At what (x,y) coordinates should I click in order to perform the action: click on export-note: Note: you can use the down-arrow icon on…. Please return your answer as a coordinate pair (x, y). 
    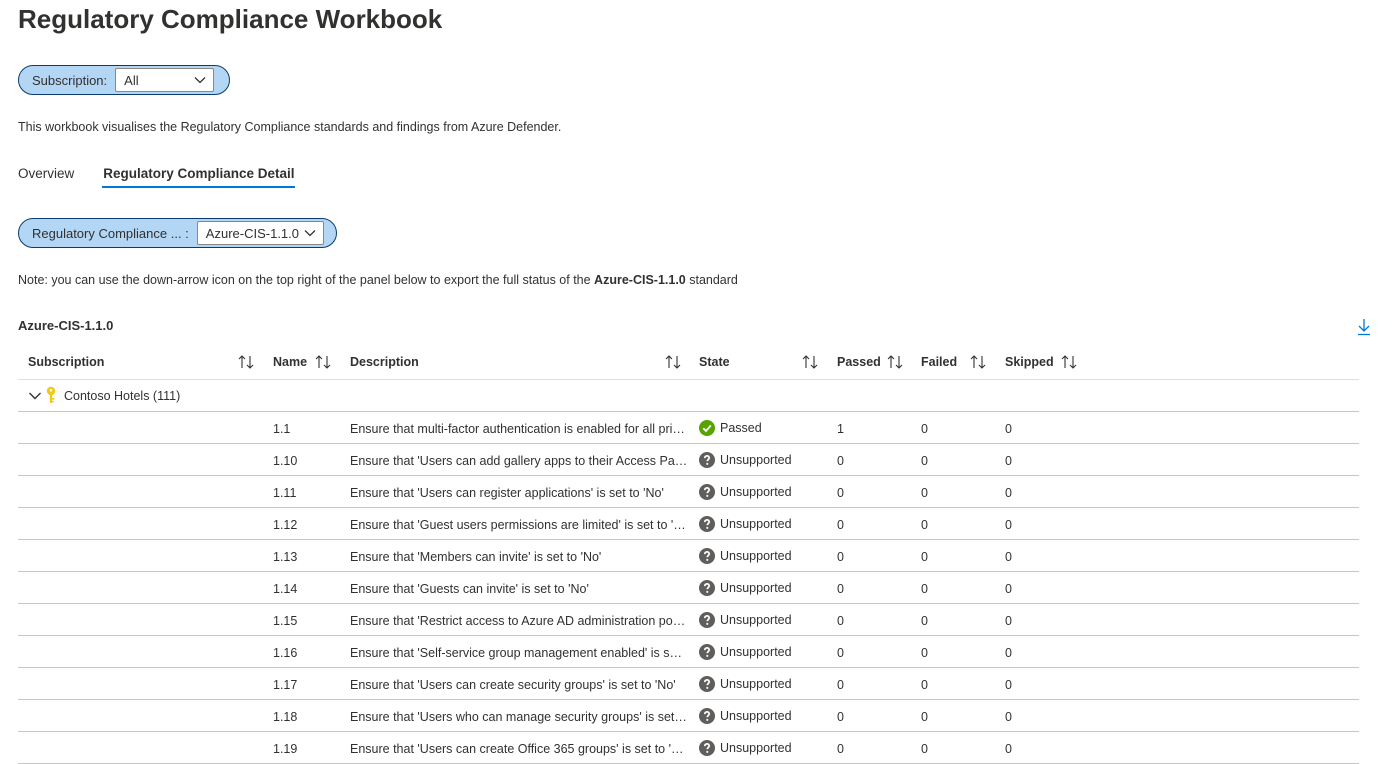
    Looking at the image, I should click on (378, 280).